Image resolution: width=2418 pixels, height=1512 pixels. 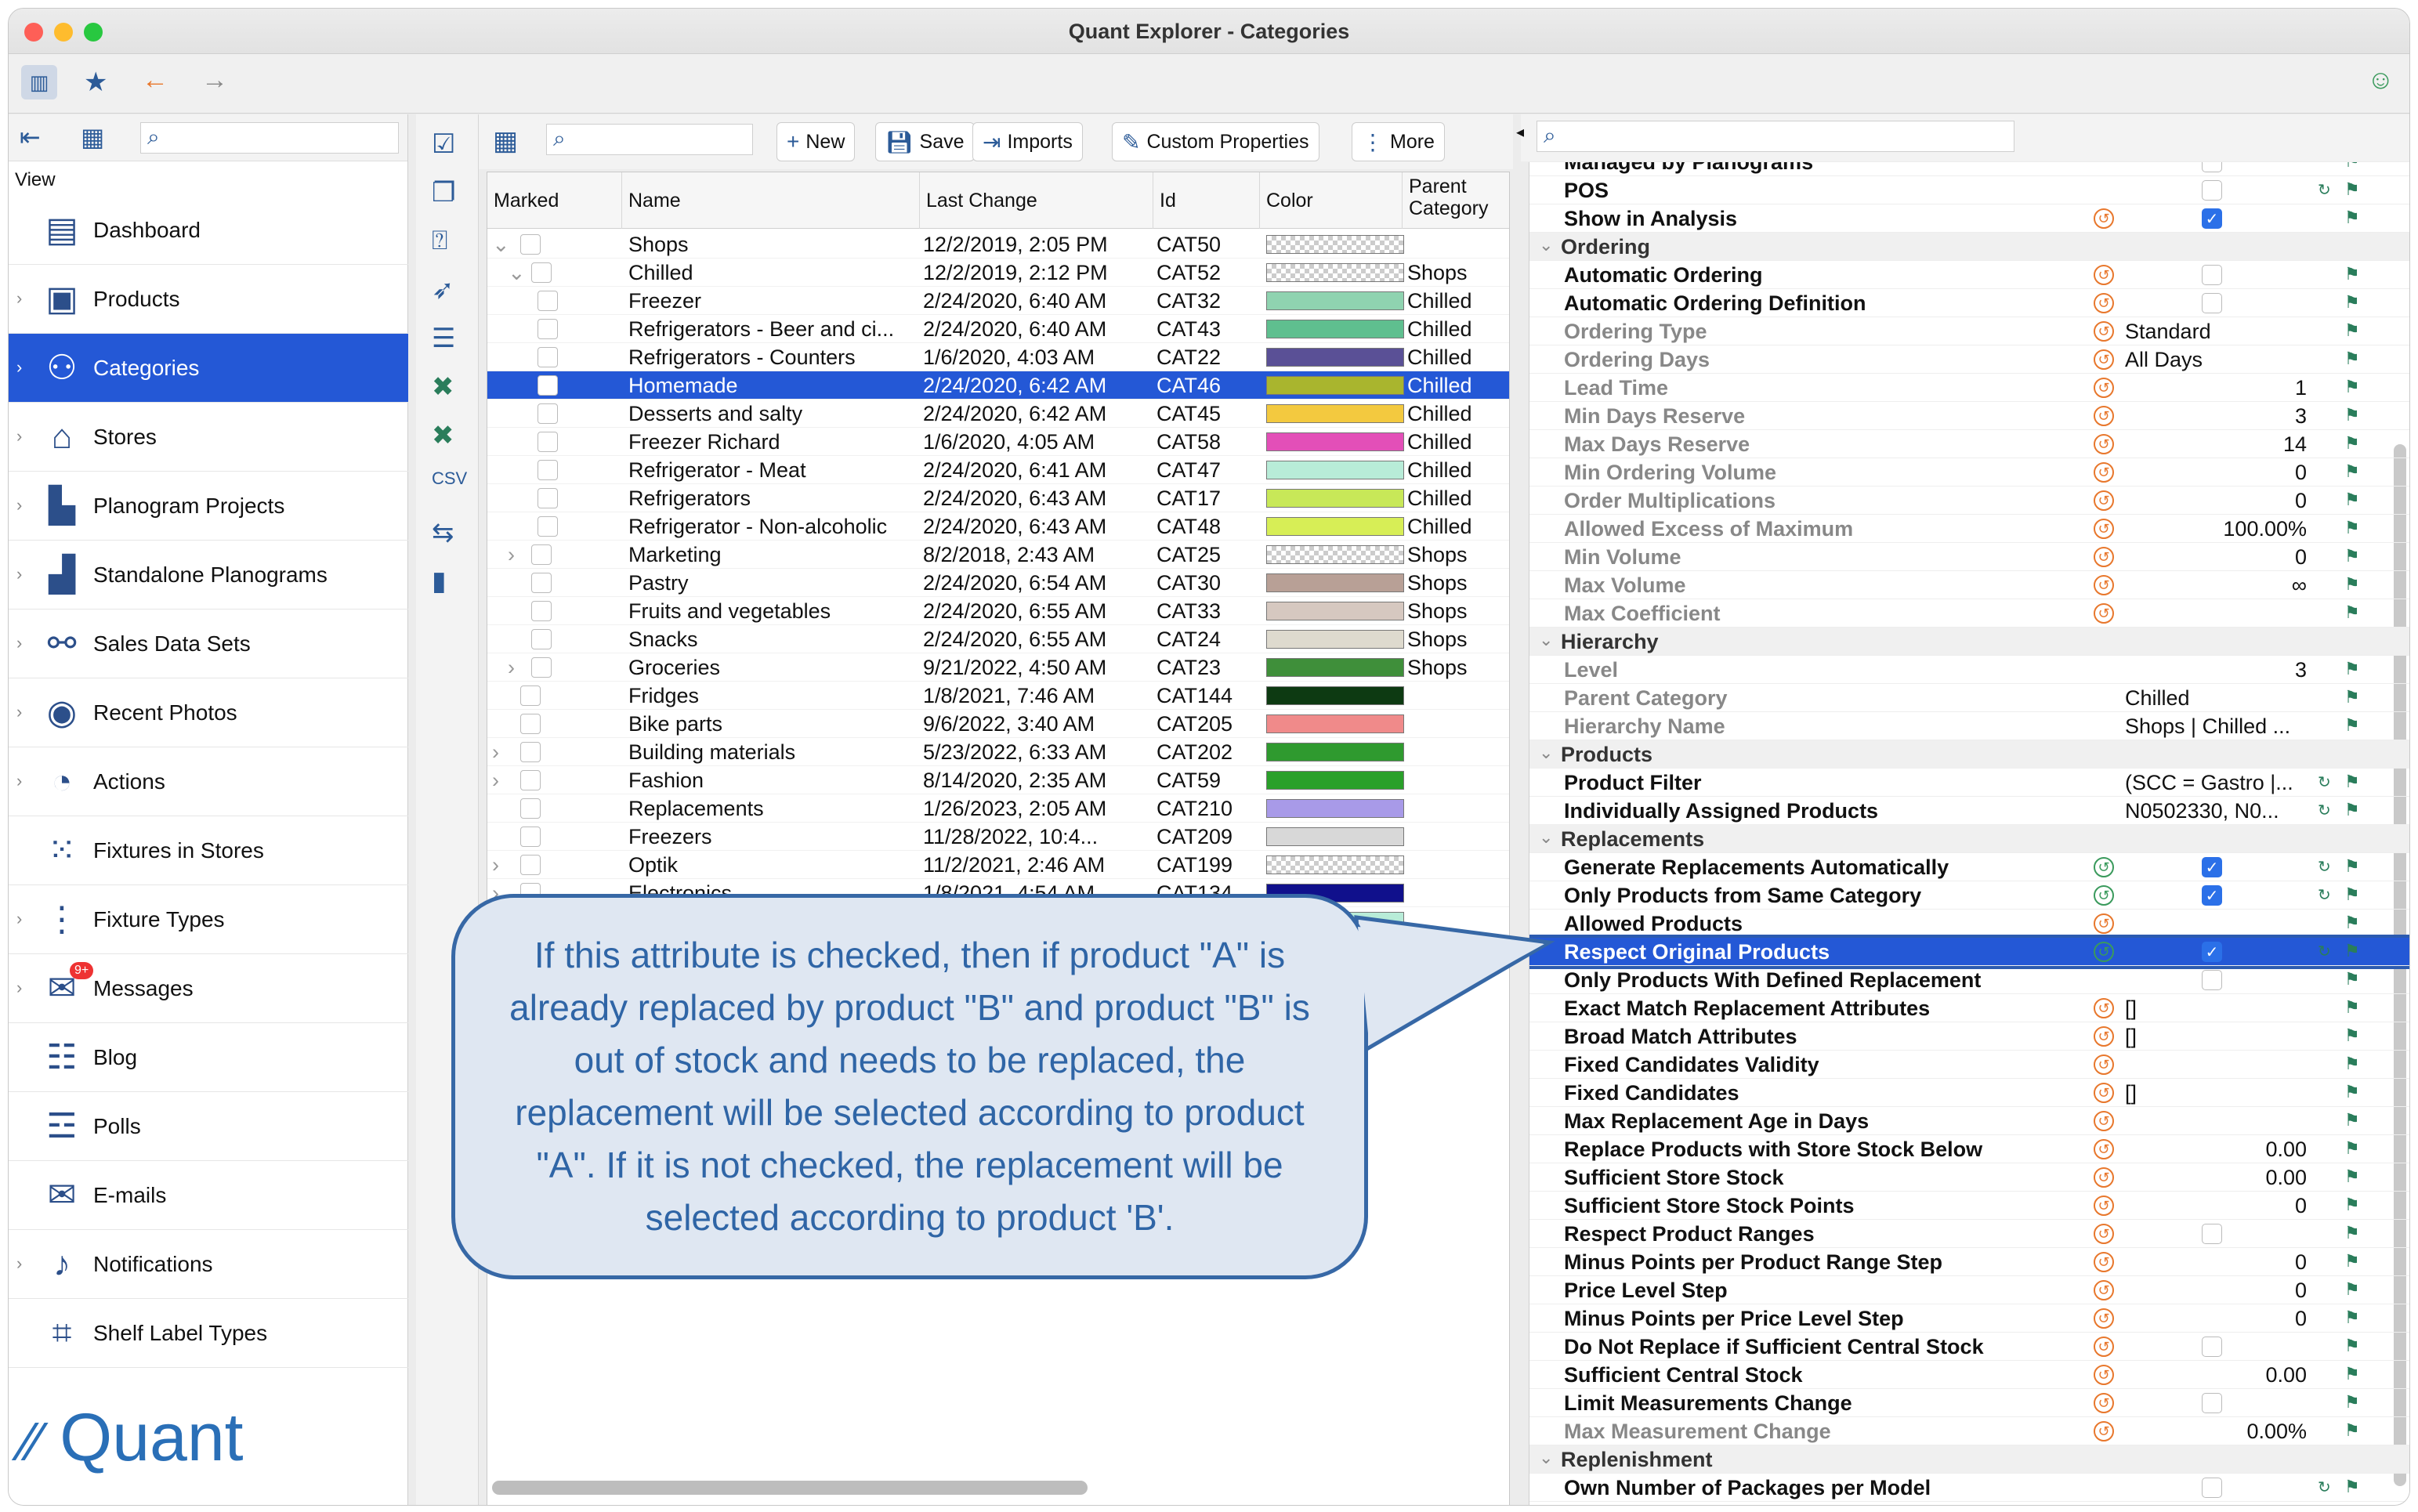 What do you see at coordinates (439, 581) in the screenshot?
I see `chart-icon: ▮` at bounding box center [439, 581].